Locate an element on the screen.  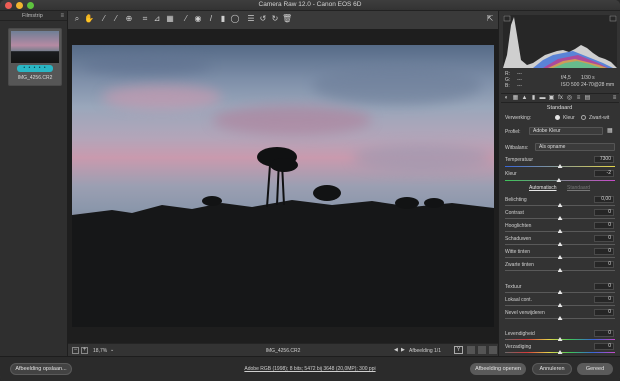
default-link: Standaard is located at coordinates (578, 188).